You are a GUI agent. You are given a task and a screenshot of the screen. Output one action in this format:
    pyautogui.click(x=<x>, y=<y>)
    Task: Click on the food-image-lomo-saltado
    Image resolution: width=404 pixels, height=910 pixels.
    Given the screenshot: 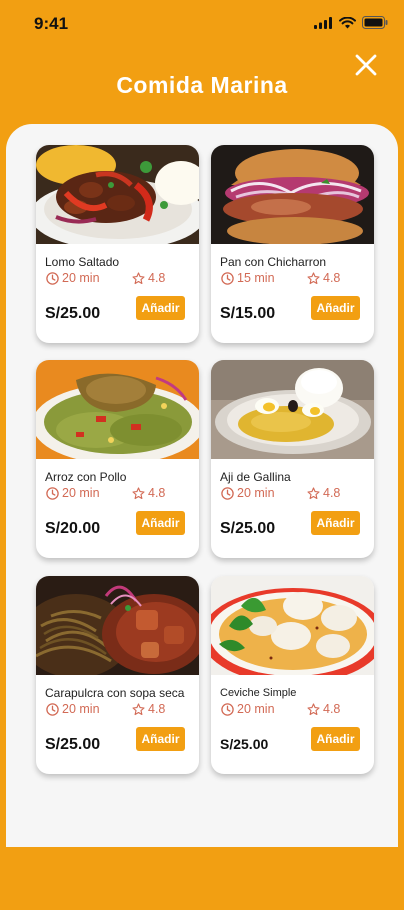 What is the action you would take?
    pyautogui.click(x=117, y=194)
    